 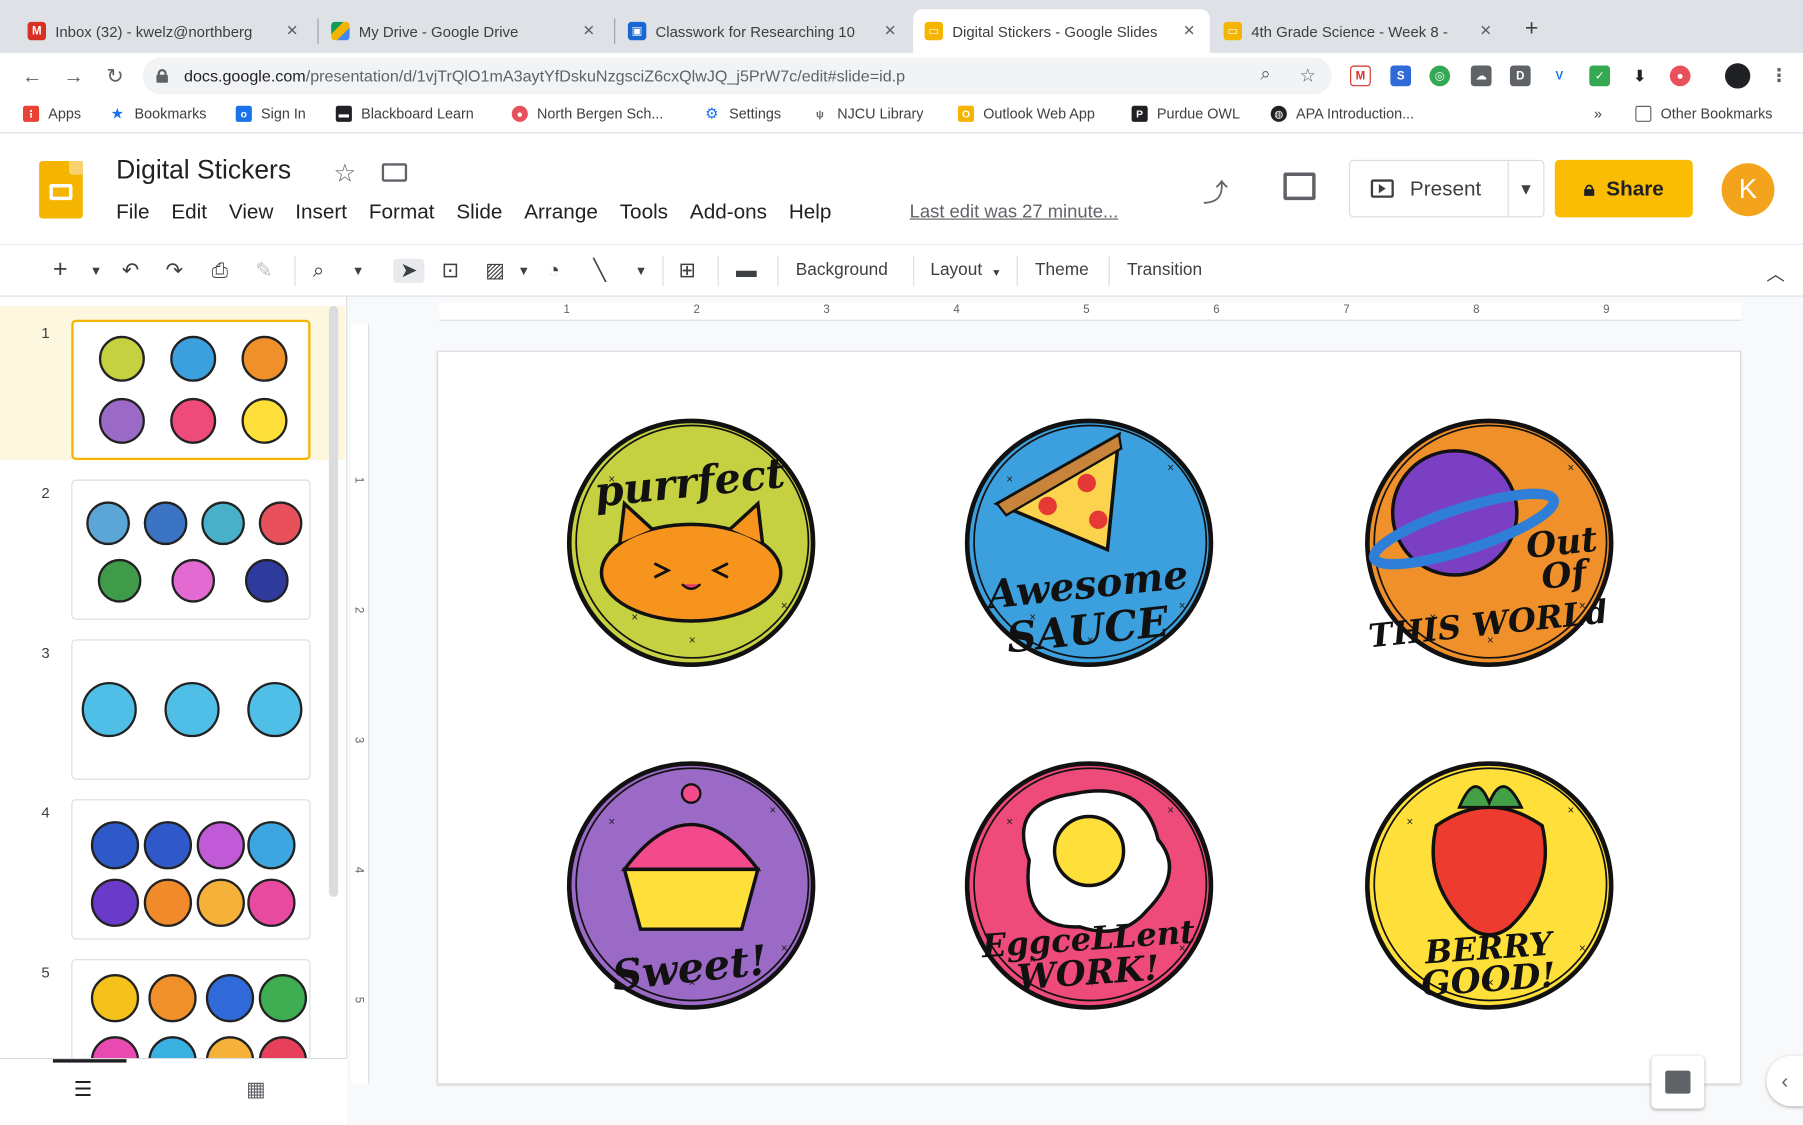 What do you see at coordinates (1360, 76) in the screenshot?
I see `gmail-extension-icon: M` at bounding box center [1360, 76].